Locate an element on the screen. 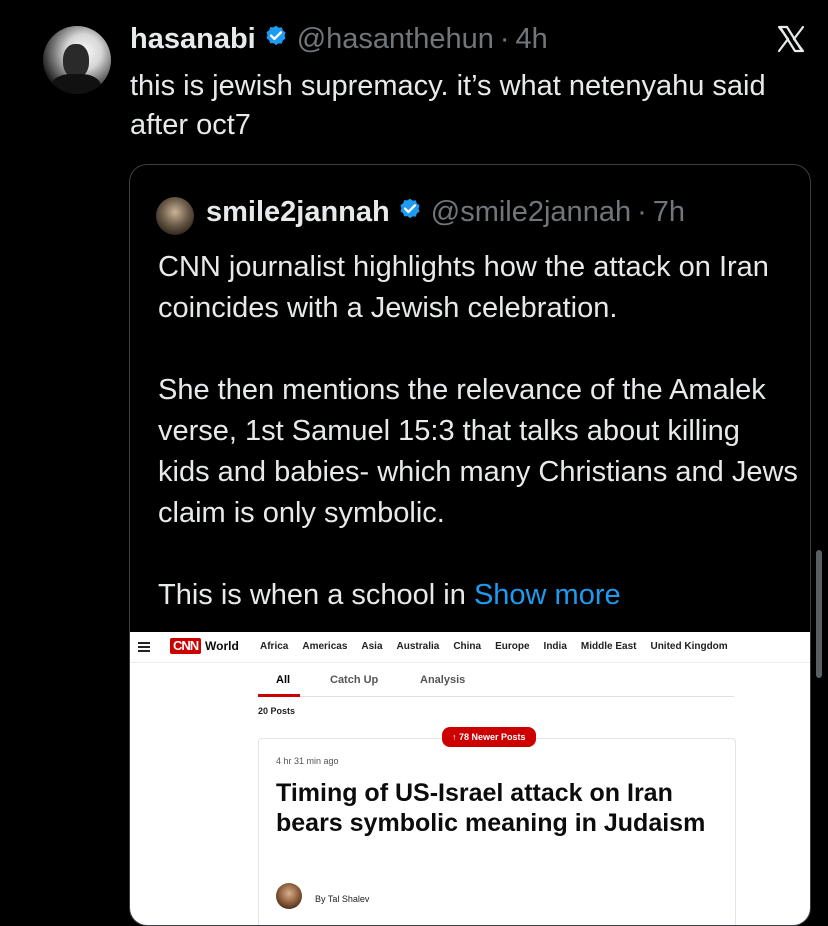 The image size is (828, 926). cnn-author: By Tal Shalev is located at coordinates (342, 899).